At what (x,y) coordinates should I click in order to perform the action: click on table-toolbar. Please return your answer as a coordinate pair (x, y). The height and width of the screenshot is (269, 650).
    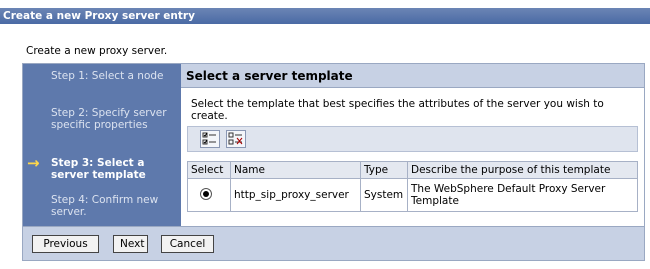
    Looking at the image, I should click on (412, 139).